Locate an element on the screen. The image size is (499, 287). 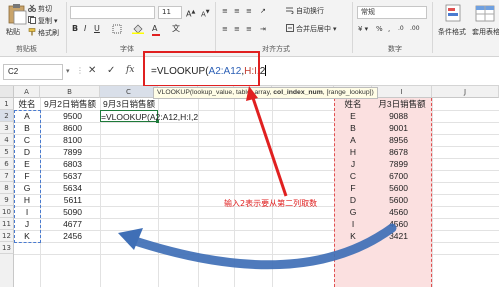
header-sales-sep2: 9月2日销售额 is located at coordinates (70, 104).